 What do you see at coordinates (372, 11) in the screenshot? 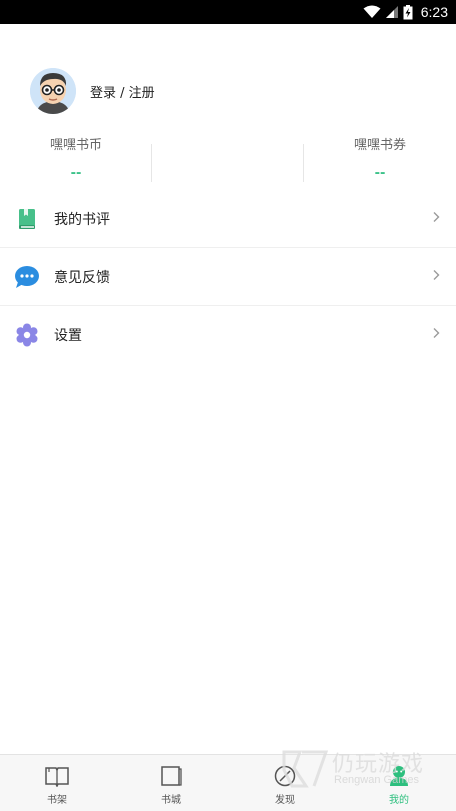
I see `wifi-icon` at bounding box center [372, 11].